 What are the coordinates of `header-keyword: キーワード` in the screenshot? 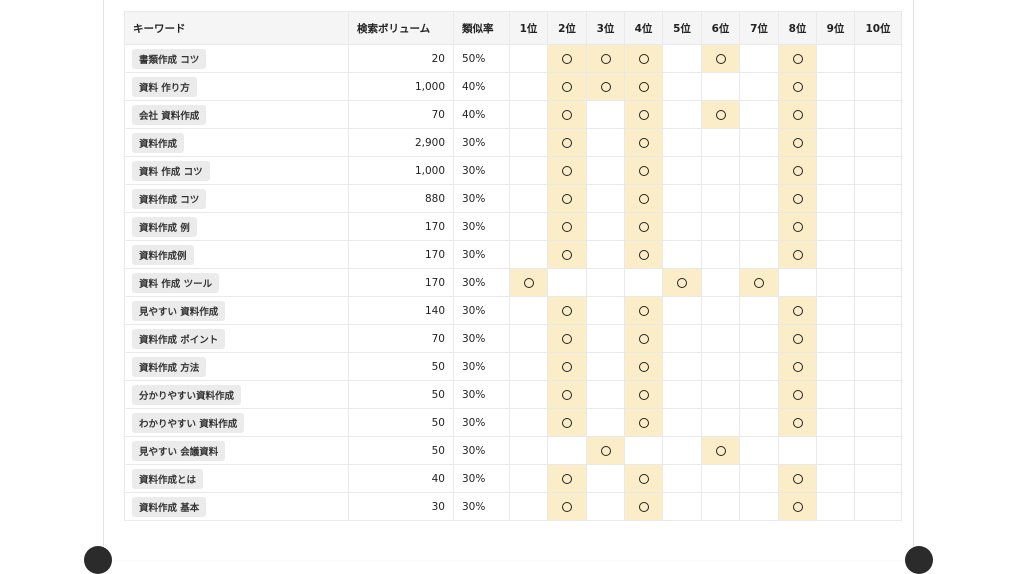 It's located at (236, 28).